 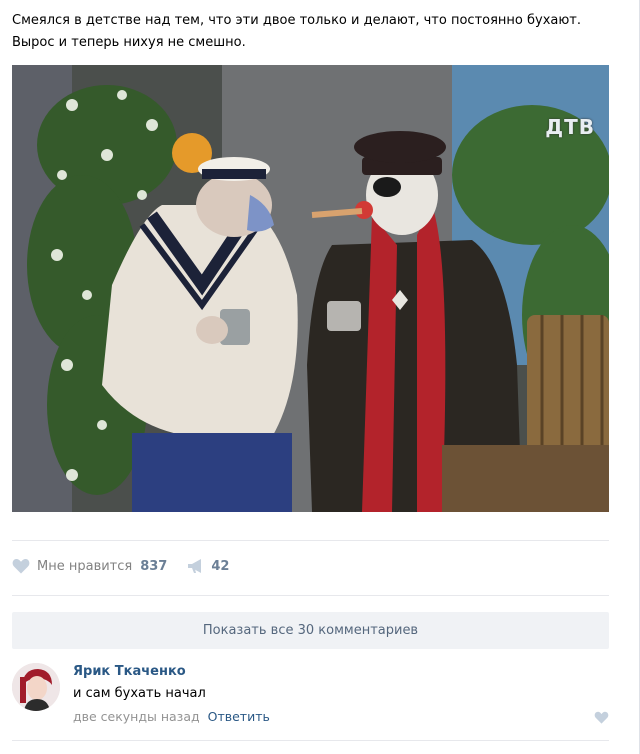 I want to click on like-count: 837, so click(x=154, y=566).